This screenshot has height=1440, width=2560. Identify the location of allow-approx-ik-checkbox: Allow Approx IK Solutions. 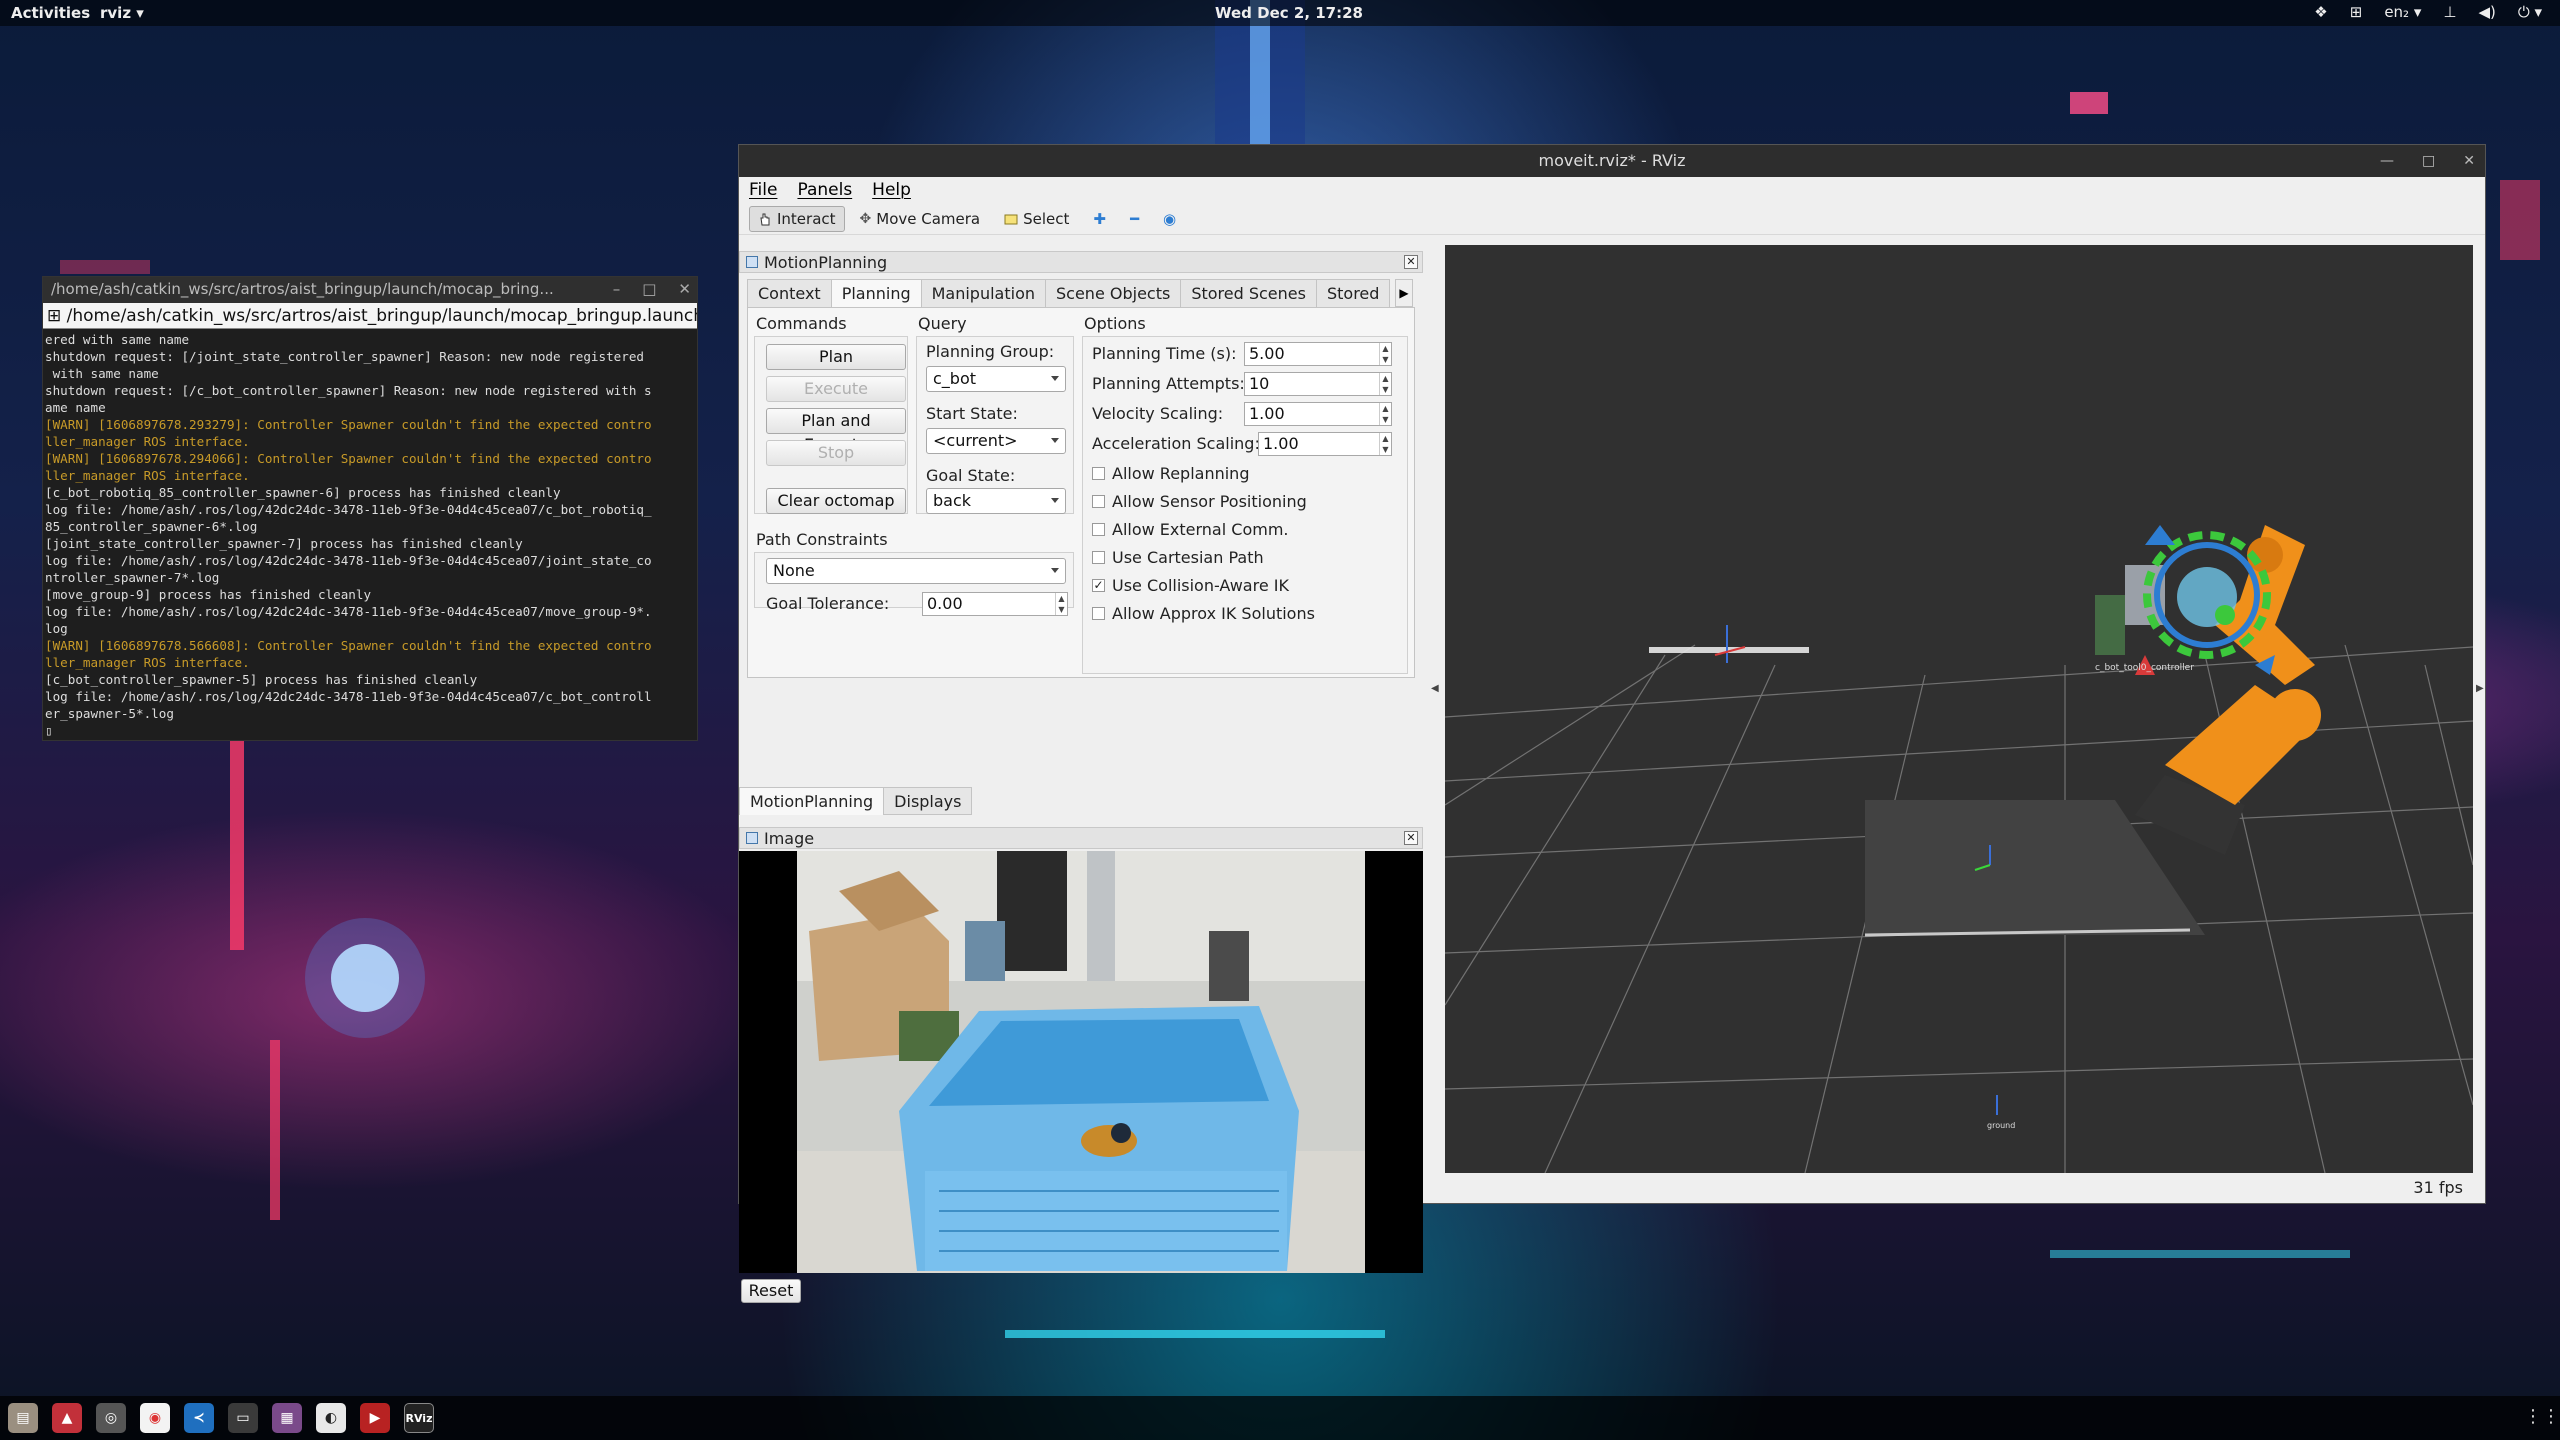
(1203, 613).